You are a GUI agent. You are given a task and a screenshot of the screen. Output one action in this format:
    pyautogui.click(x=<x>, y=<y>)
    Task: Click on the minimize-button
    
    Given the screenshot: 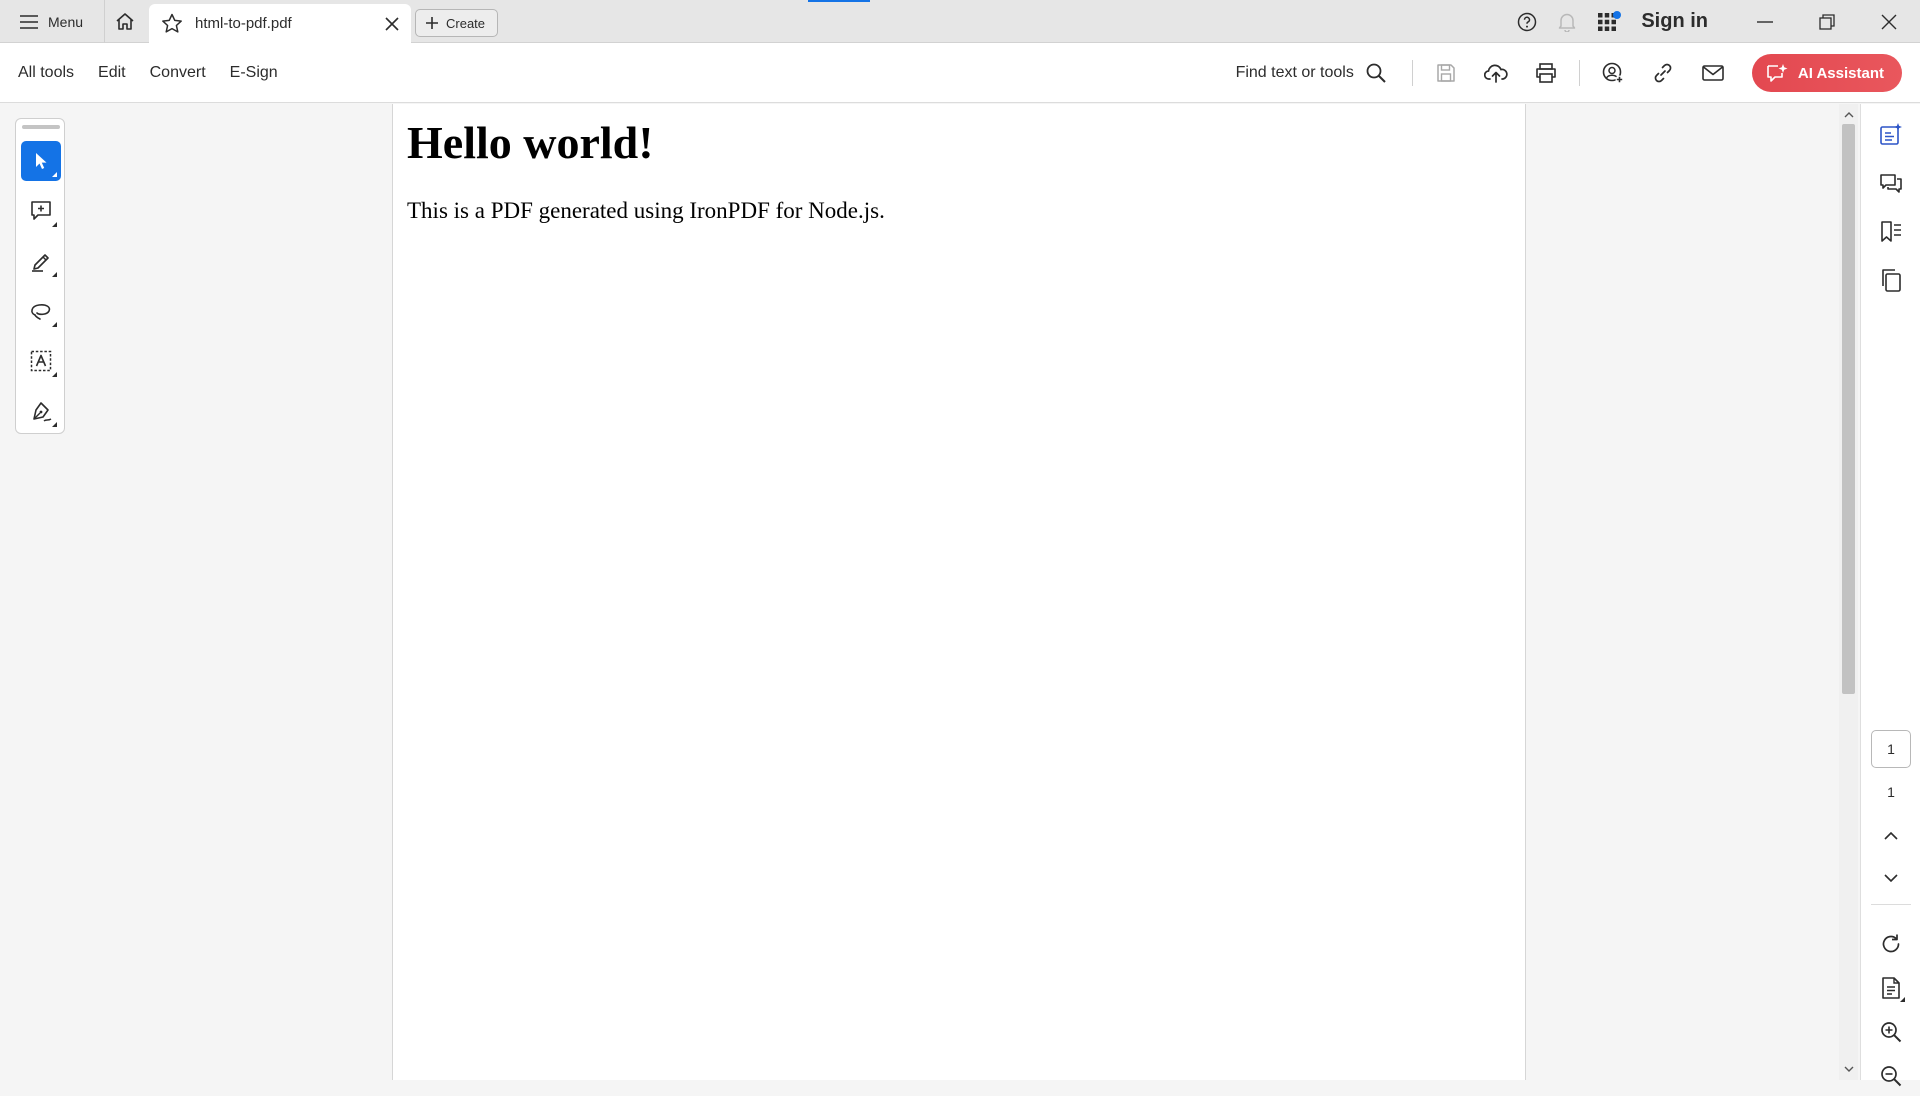 What is the action you would take?
    pyautogui.click(x=1765, y=21)
    